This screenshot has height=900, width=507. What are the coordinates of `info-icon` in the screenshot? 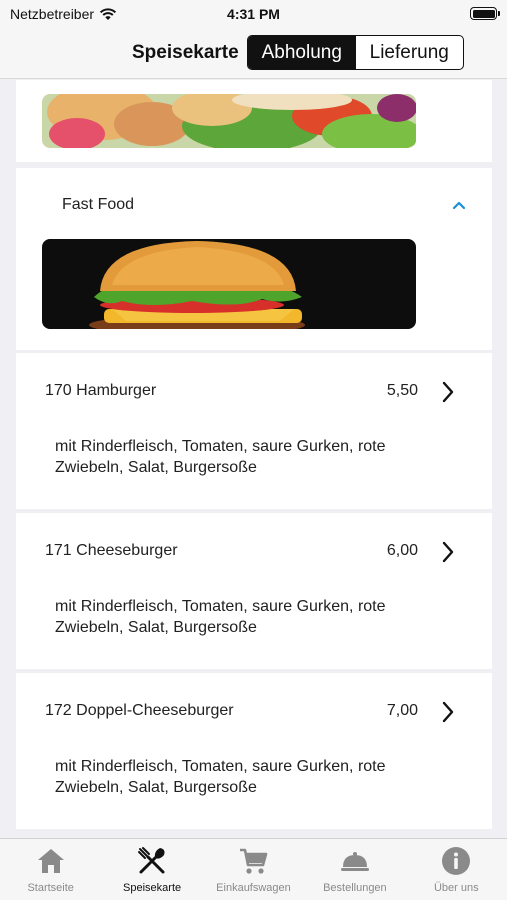 It's located at (456, 861).